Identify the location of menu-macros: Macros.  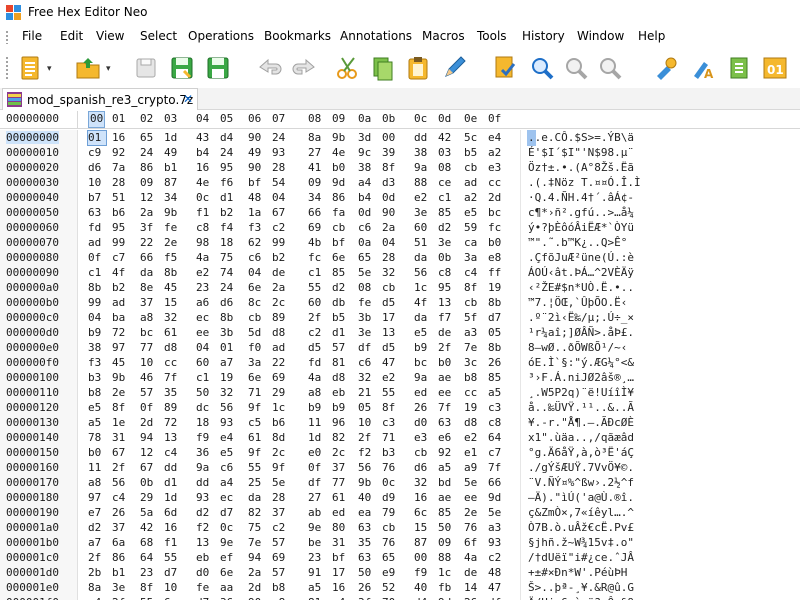
(443, 36).